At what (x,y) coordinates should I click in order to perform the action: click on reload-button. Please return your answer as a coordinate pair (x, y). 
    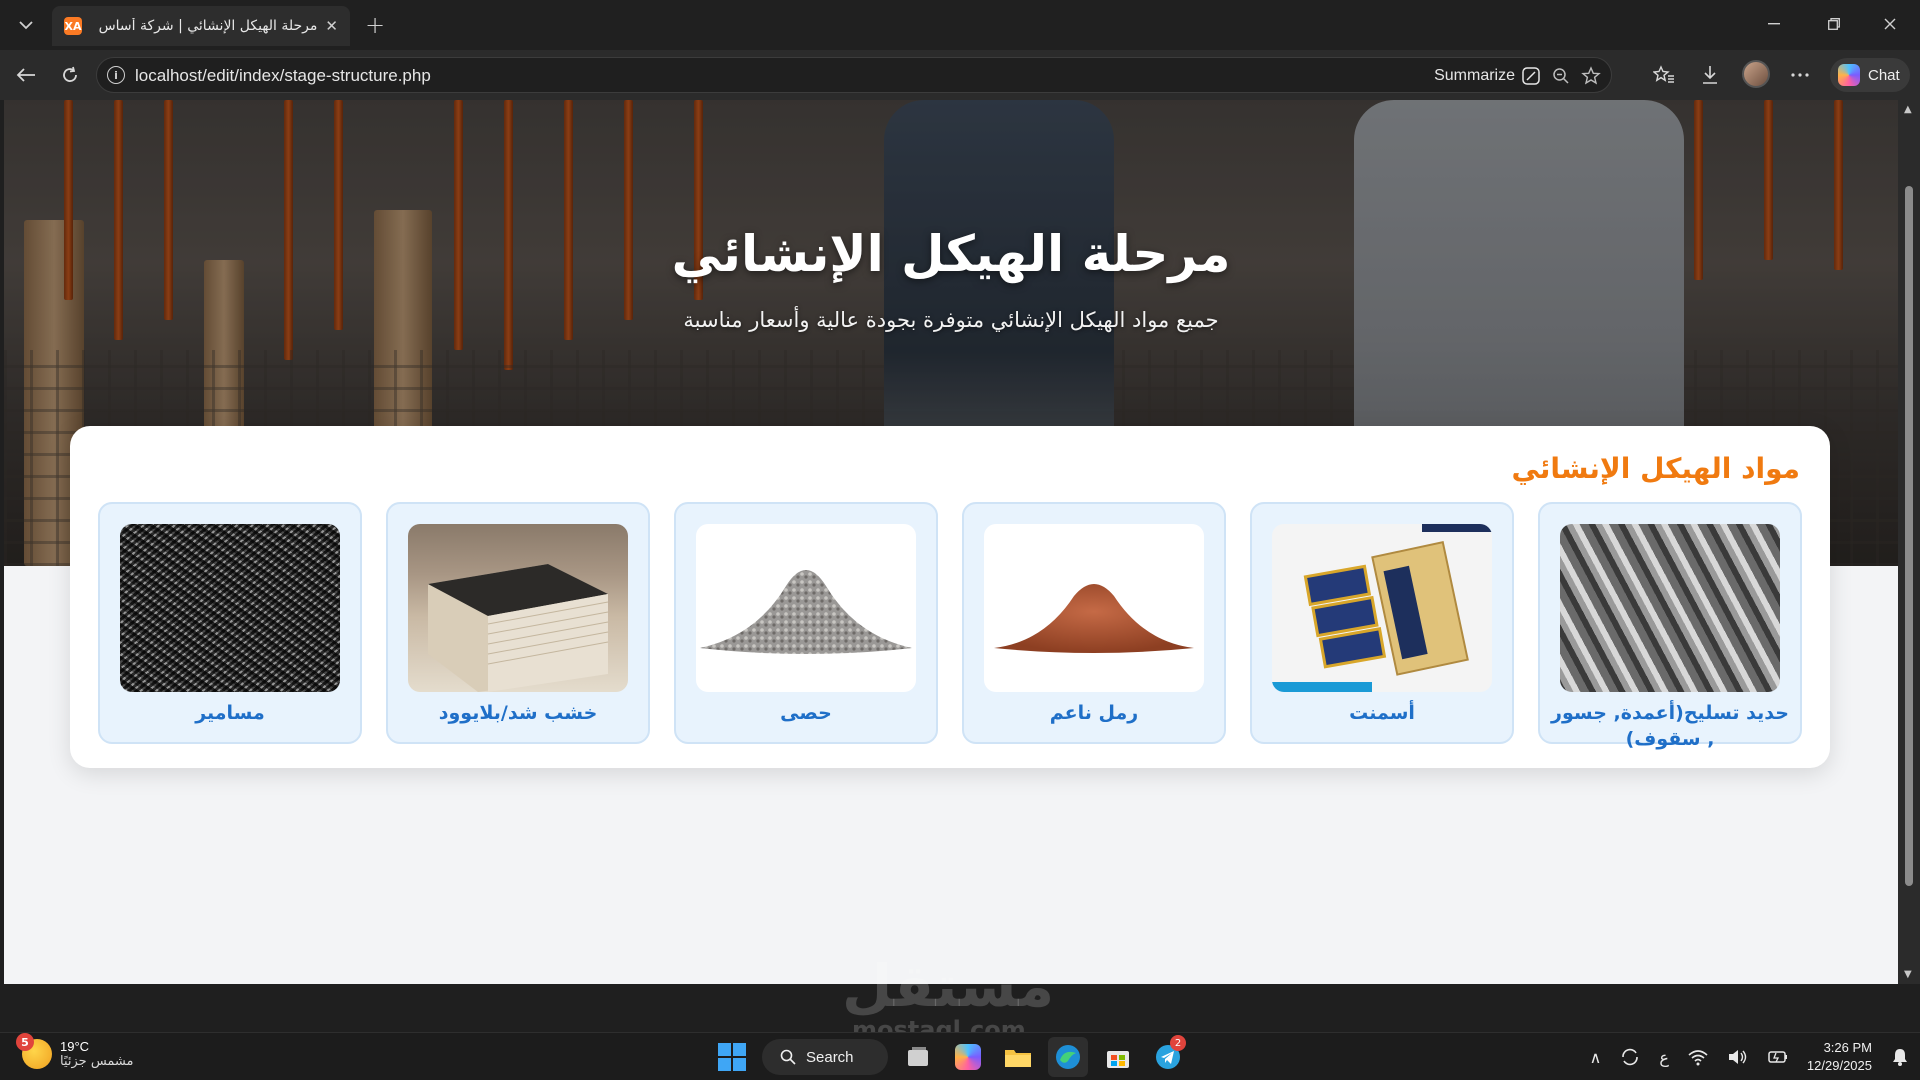
    Looking at the image, I should click on (70, 75).